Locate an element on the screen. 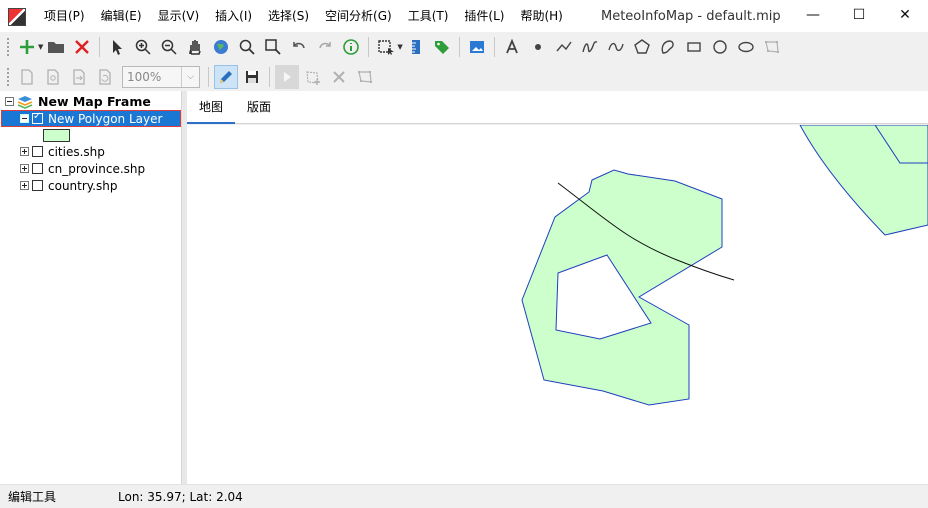 The height and width of the screenshot is (508, 928). polygon-feature-right is located at coordinates (863, 180).